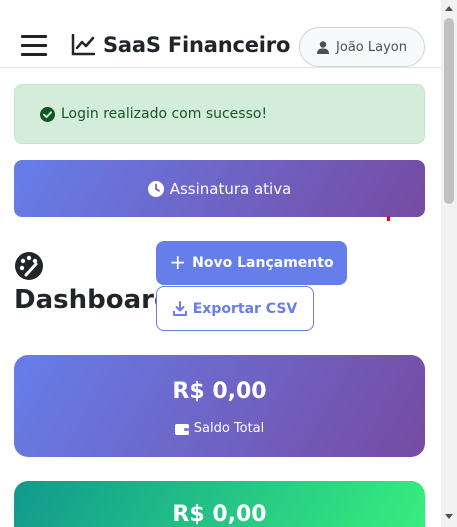 The height and width of the screenshot is (527, 457). I want to click on user-menu-button: João Layon, so click(362, 47).